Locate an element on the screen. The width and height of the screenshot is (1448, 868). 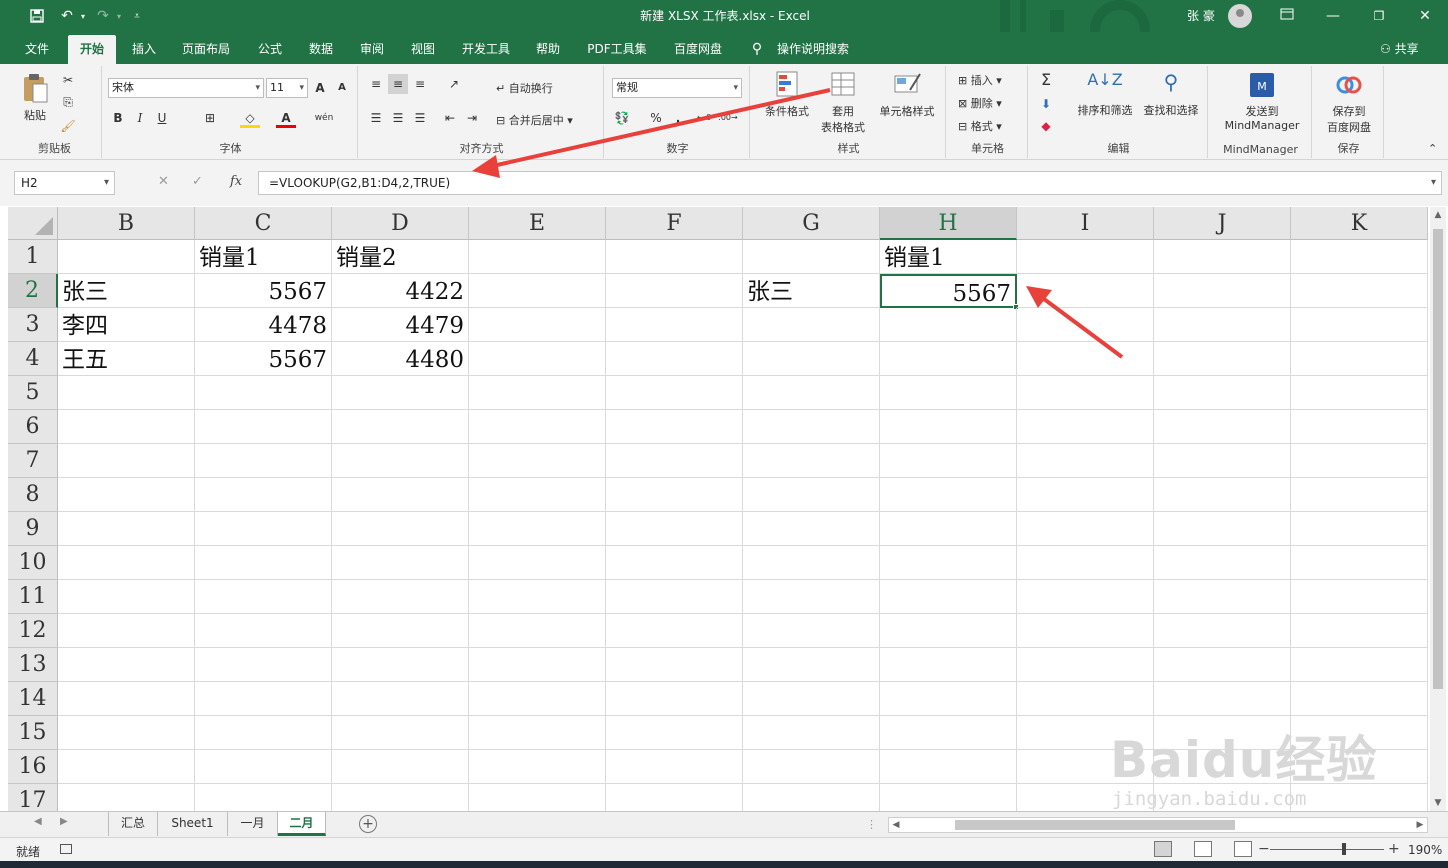
cell-j14 is located at coordinates (1222, 699).